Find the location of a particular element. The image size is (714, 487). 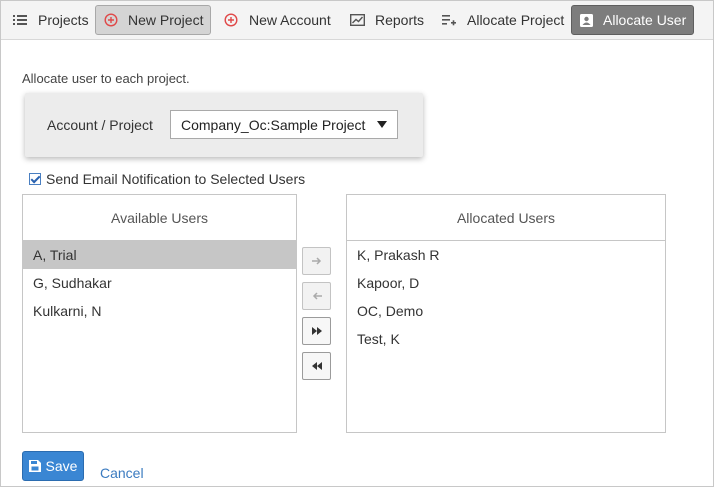

toolbar: Projects New Project New Account Reports is located at coordinates (357, 20).